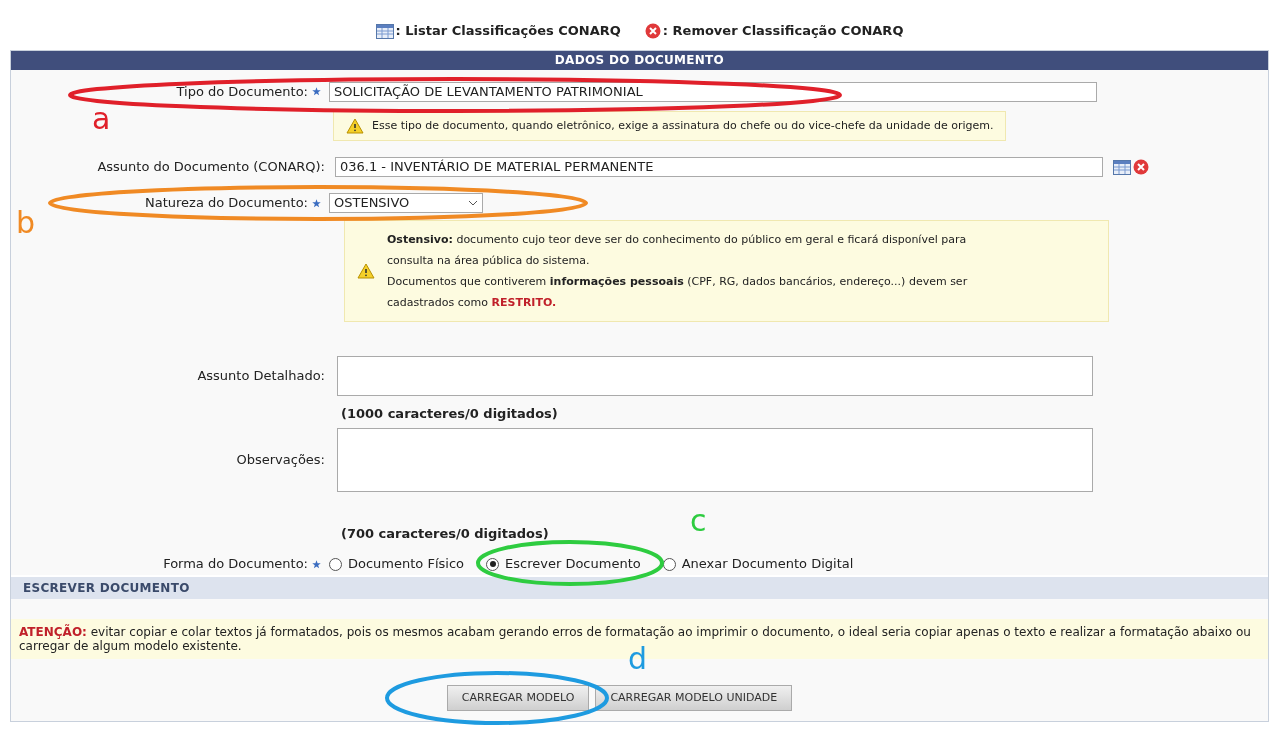 The height and width of the screenshot is (747, 1279). Describe the element at coordinates (242, 91) in the screenshot. I see `field-label: Tipo do Documento:` at that location.